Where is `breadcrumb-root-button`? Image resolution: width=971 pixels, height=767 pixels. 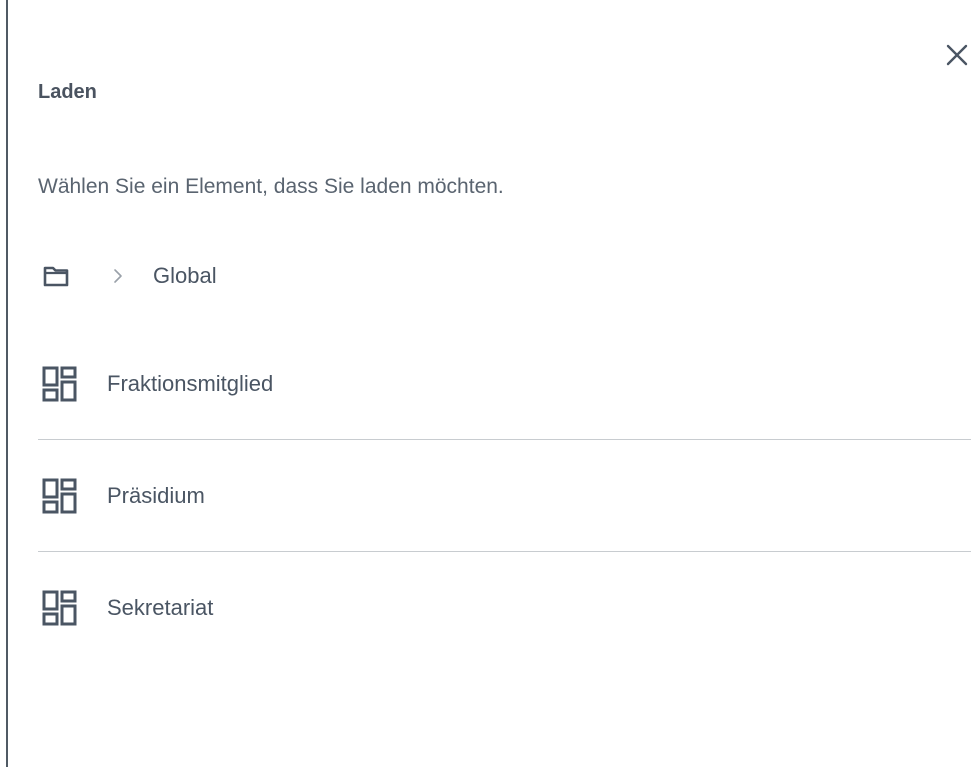
breadcrumb-root-button is located at coordinates (56, 276).